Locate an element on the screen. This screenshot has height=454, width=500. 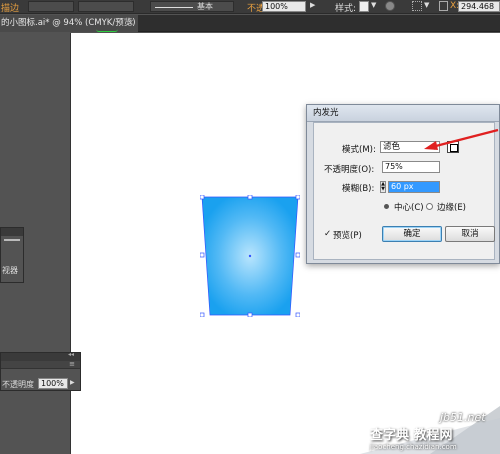
watermark-brand: 查字典 教程网 is located at coordinates (411, 435).